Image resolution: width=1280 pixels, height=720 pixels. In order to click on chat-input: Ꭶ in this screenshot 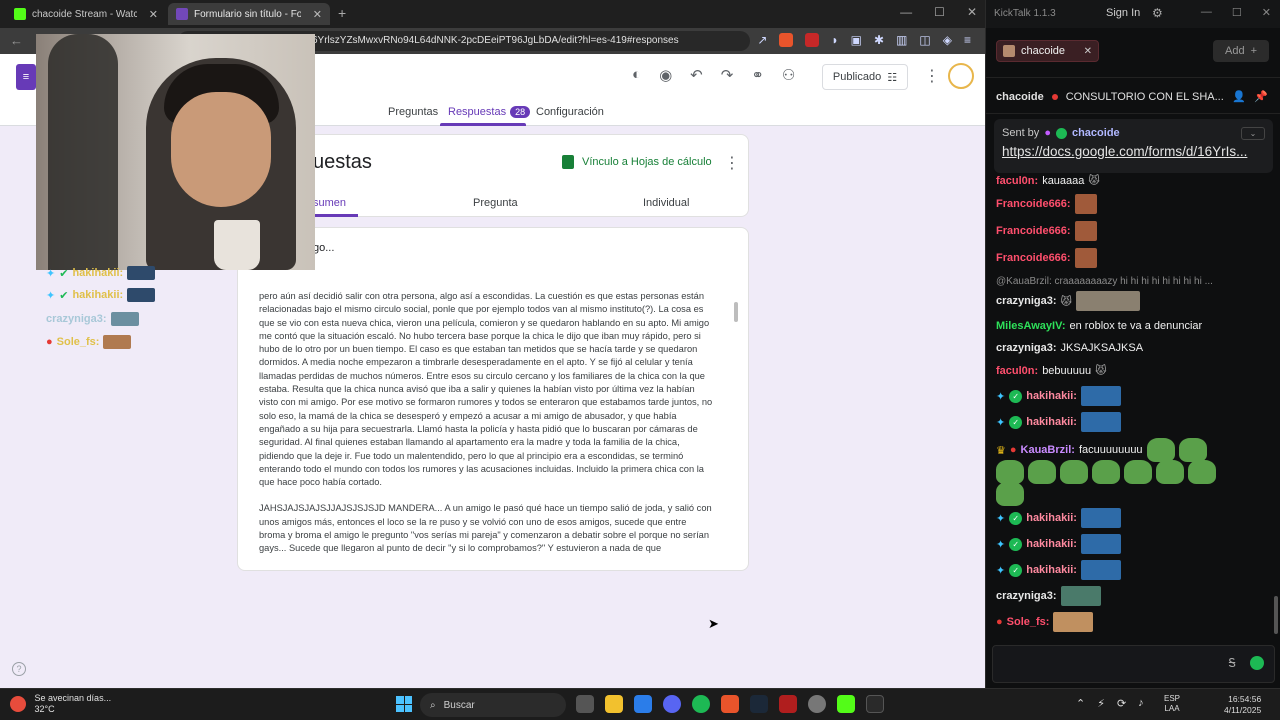, I will do `click(1133, 664)`.